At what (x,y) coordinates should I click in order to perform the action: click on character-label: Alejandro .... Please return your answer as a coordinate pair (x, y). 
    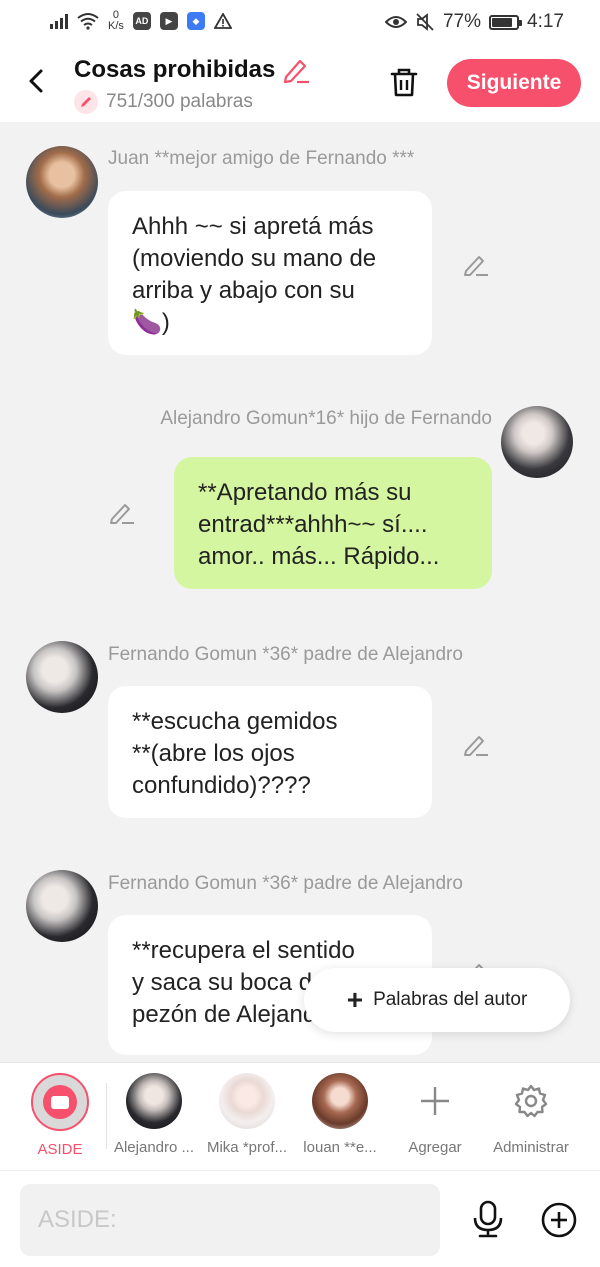
    Looking at the image, I should click on (154, 1147).